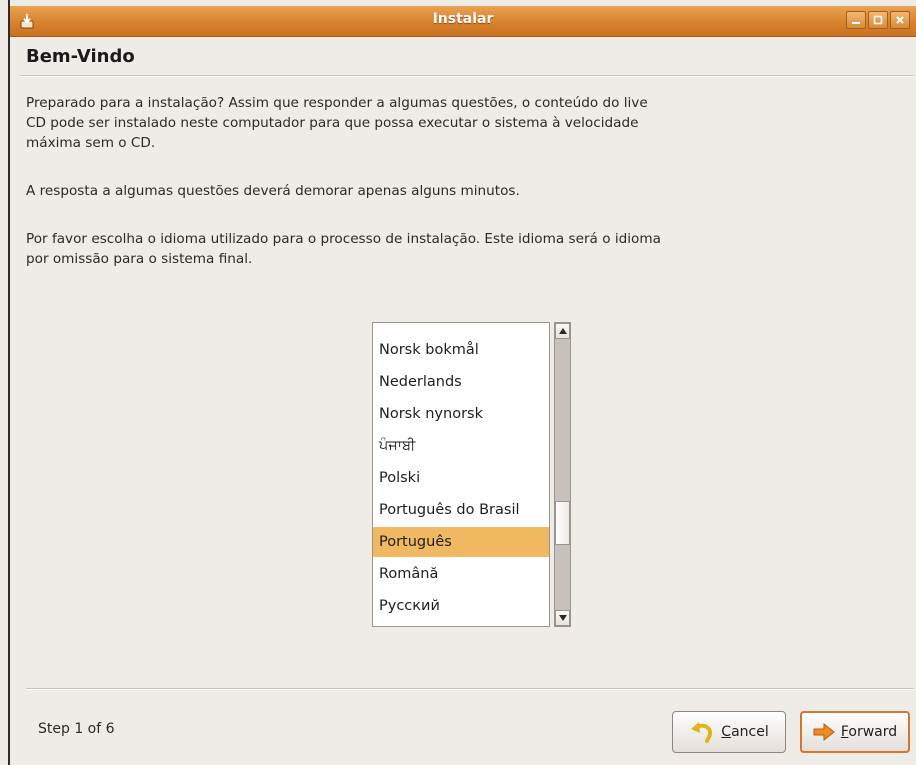 This screenshot has width=916, height=765. Describe the element at coordinates (76, 729) in the screenshot. I see `step-indicator: Step 1 of 6` at that location.